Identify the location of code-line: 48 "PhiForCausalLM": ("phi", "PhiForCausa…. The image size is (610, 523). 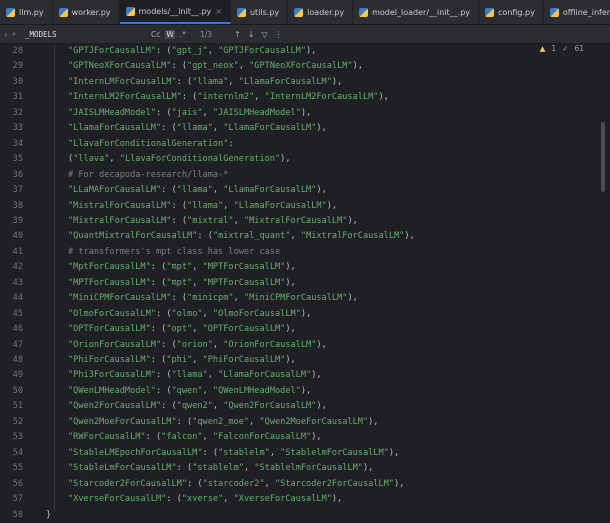
(295, 360).